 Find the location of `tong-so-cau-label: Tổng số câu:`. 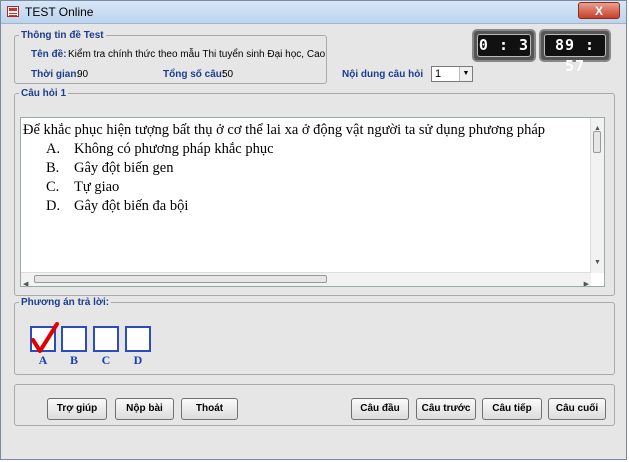

tong-so-cau-label: Tổng số câu: is located at coordinates (194, 74).